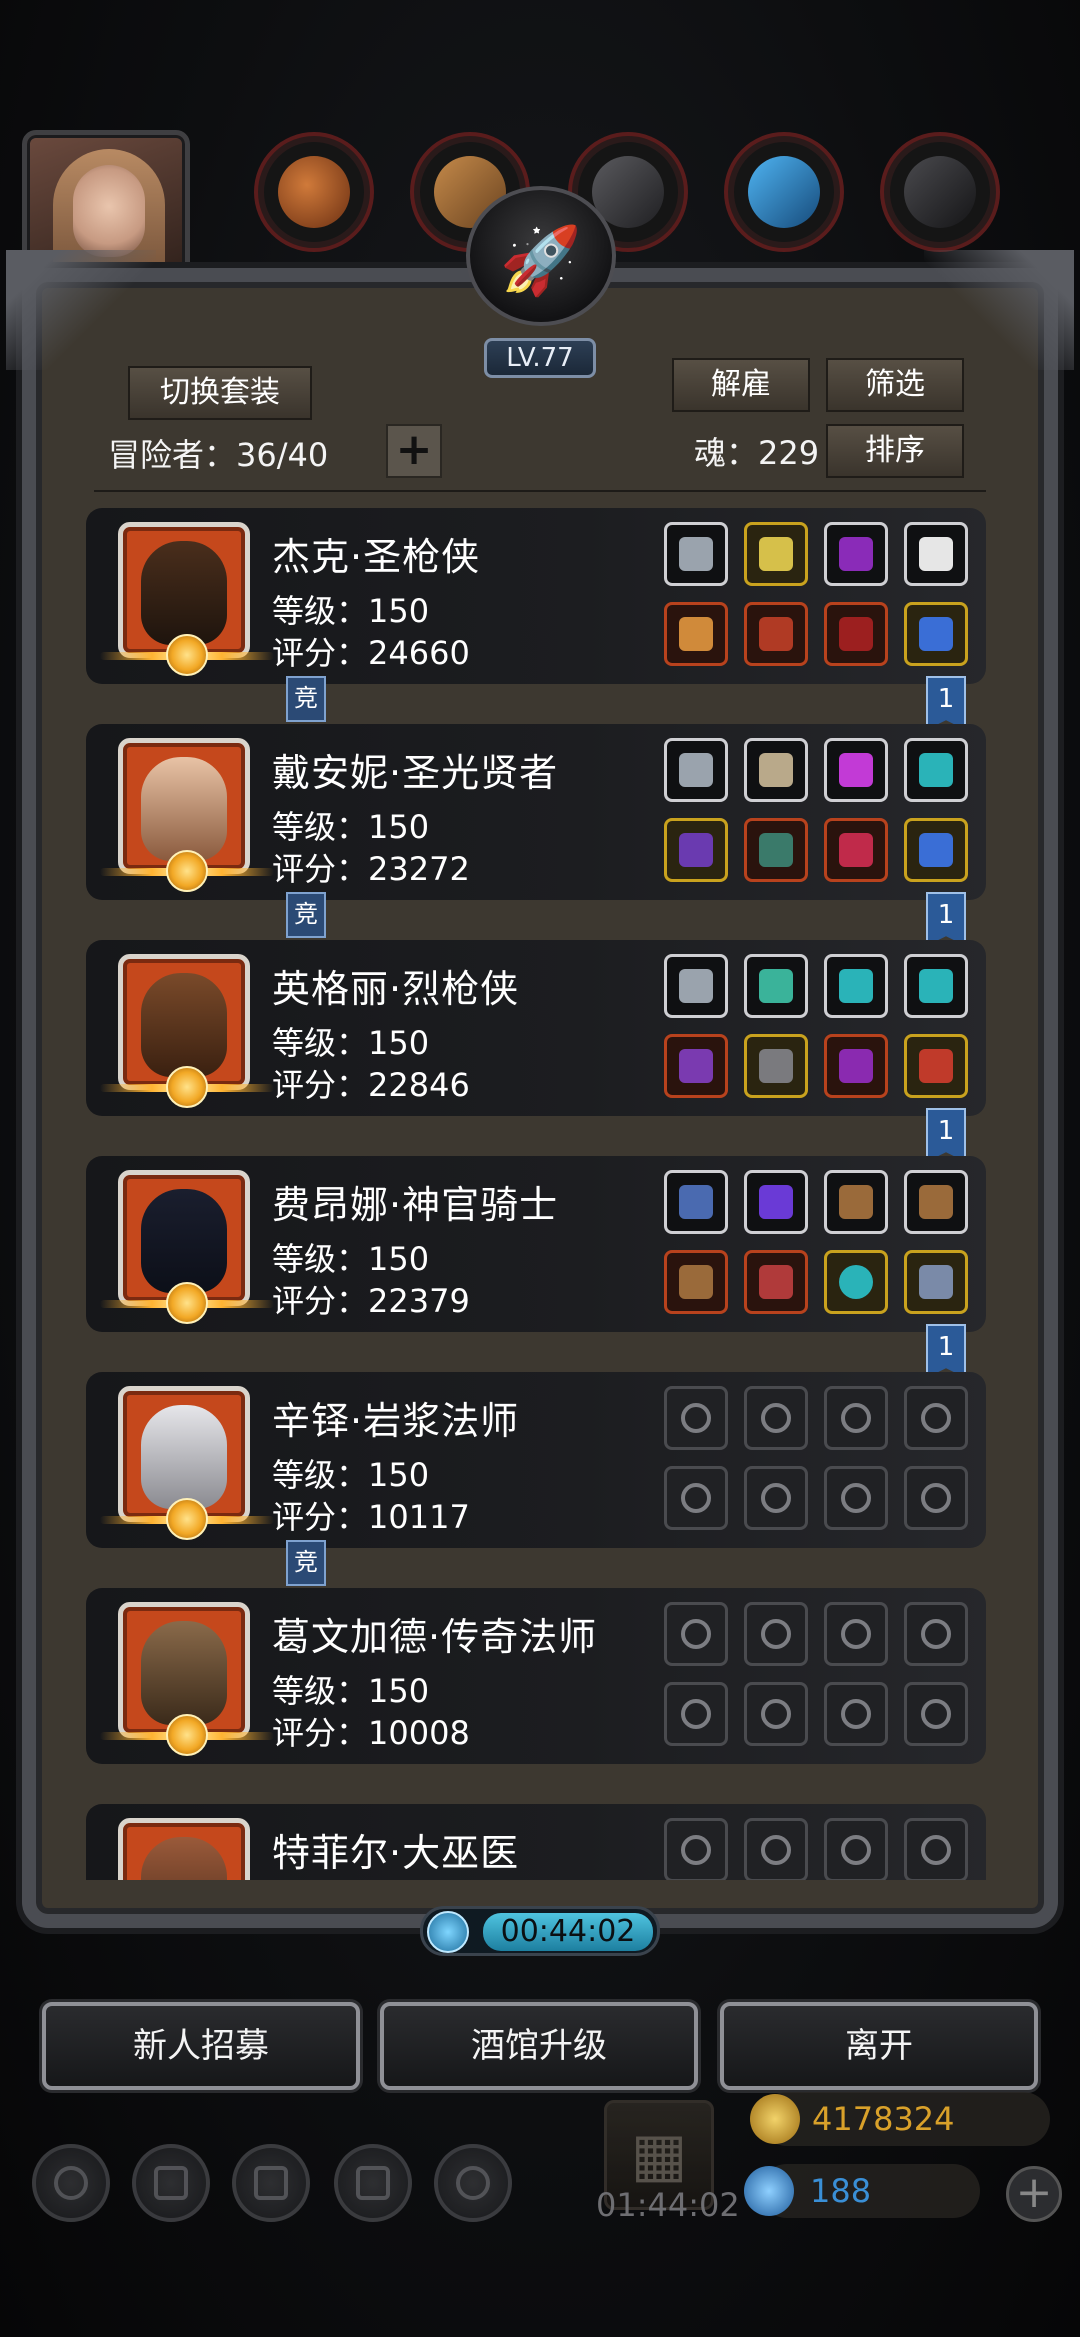  I want to click on leave-button: 离开, so click(879, 2046).